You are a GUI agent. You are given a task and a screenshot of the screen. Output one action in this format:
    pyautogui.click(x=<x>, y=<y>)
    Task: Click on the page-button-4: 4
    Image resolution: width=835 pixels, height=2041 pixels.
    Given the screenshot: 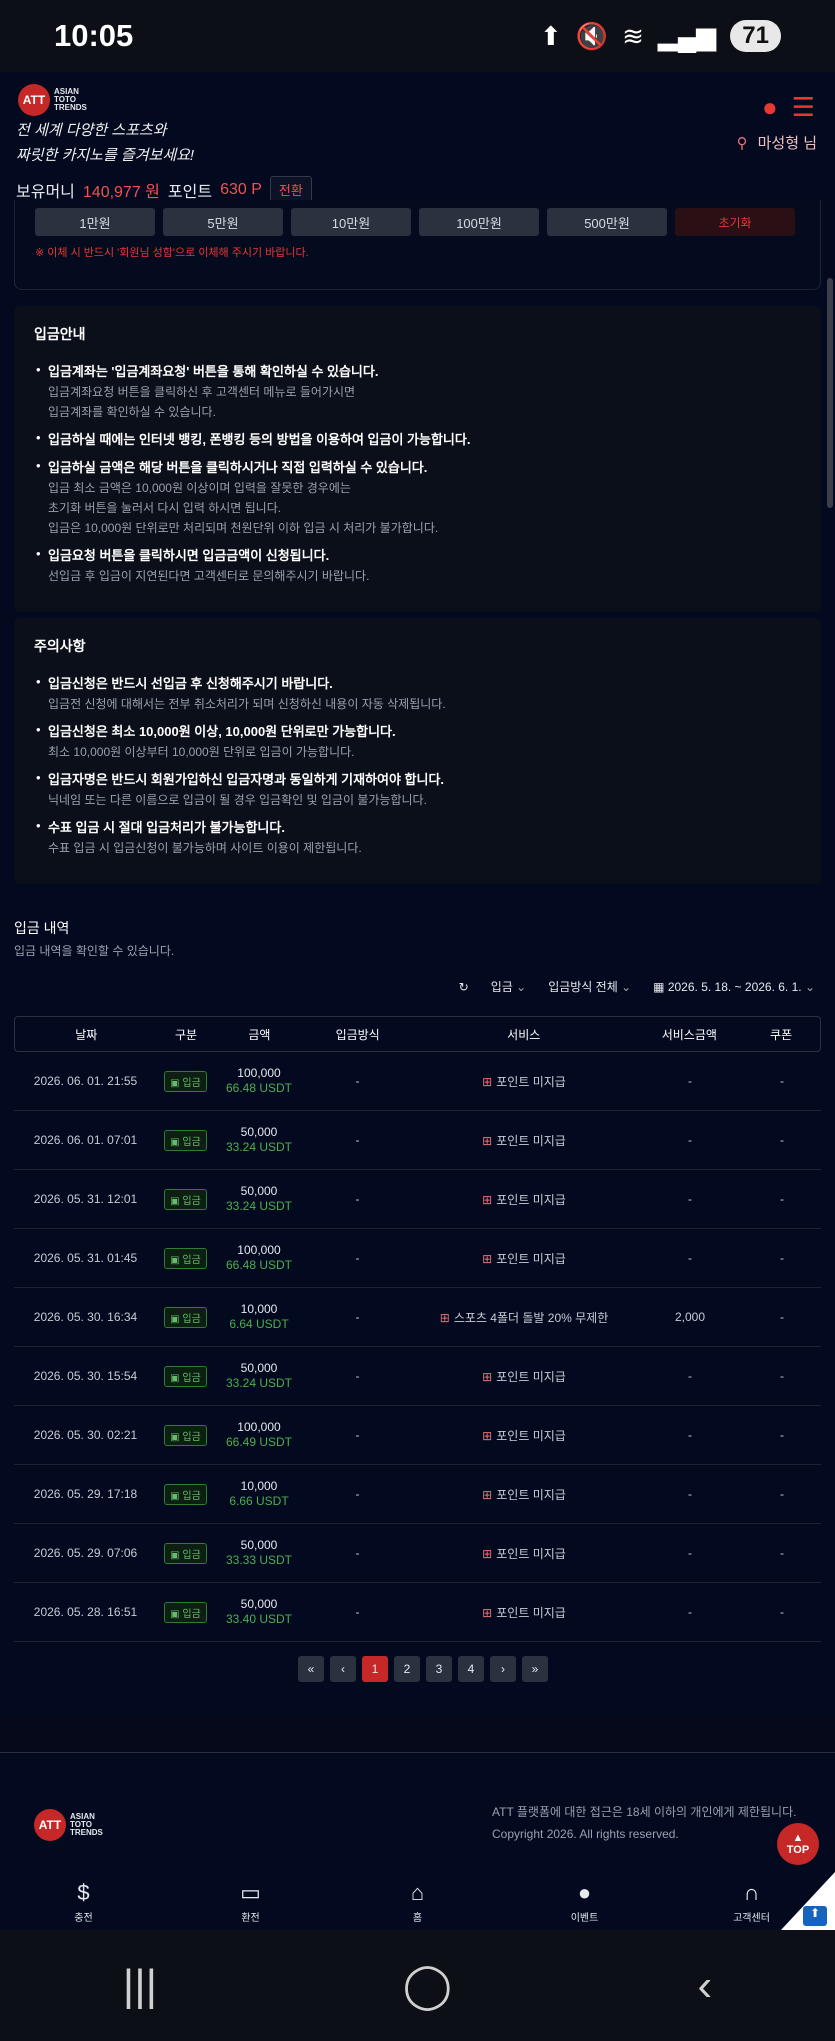 What is the action you would take?
    pyautogui.click(x=471, y=1669)
    